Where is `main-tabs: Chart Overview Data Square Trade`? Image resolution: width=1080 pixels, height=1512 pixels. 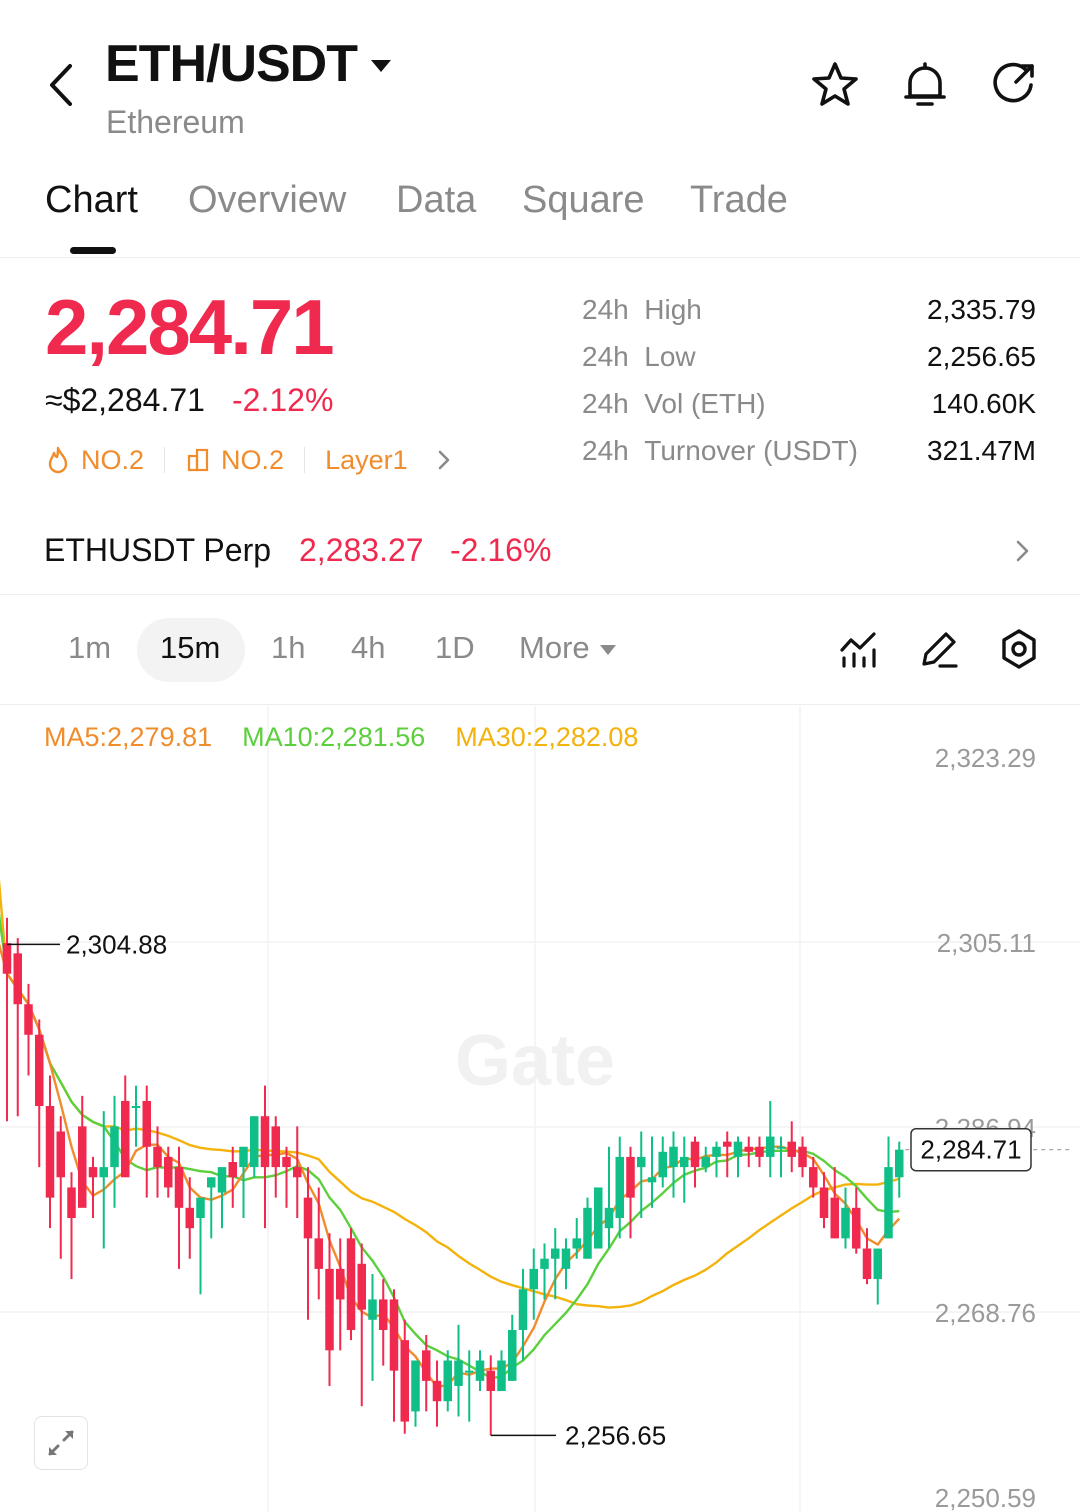
main-tabs: Chart Overview Data Square Trade is located at coordinates (540, 216).